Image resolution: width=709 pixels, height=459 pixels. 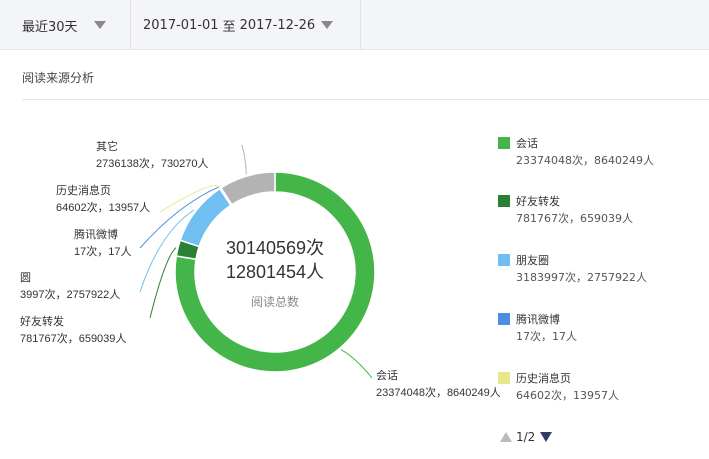 I want to click on callout-value: 2736138次，730270人, so click(x=152, y=163).